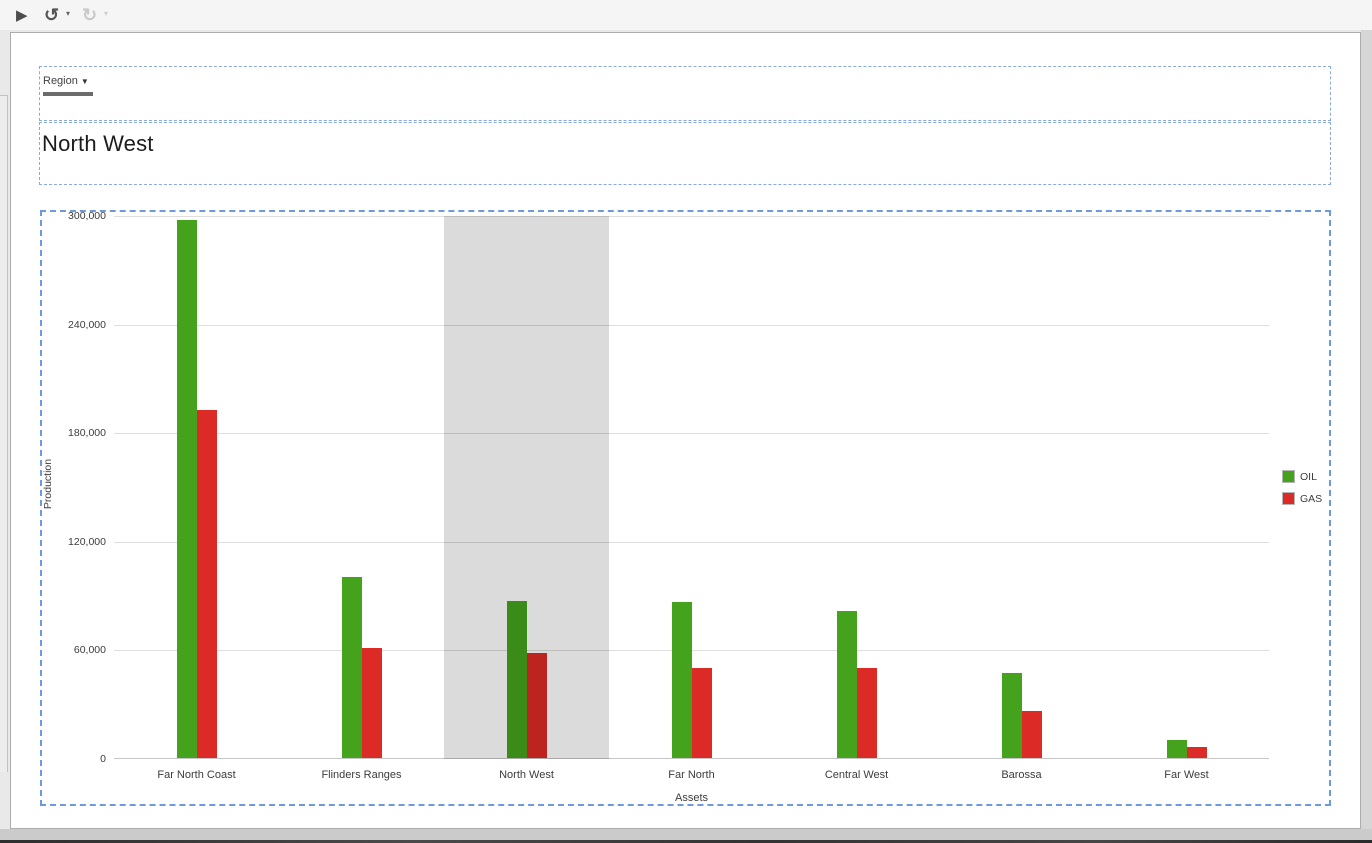 This screenshot has width=1372, height=843. I want to click on run-report-button: ▶, so click(22, 16).